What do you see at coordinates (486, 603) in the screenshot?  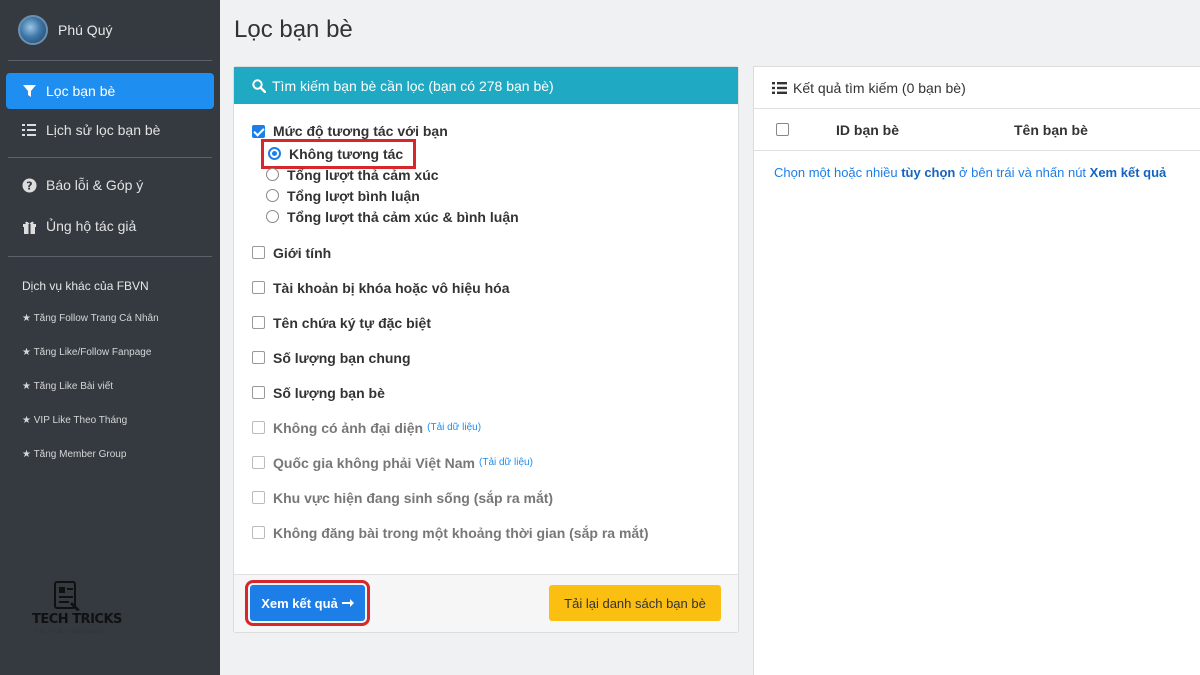 I see `filter-panel-footer: Xem kết quả Tải lại danh sách bạn bè` at bounding box center [486, 603].